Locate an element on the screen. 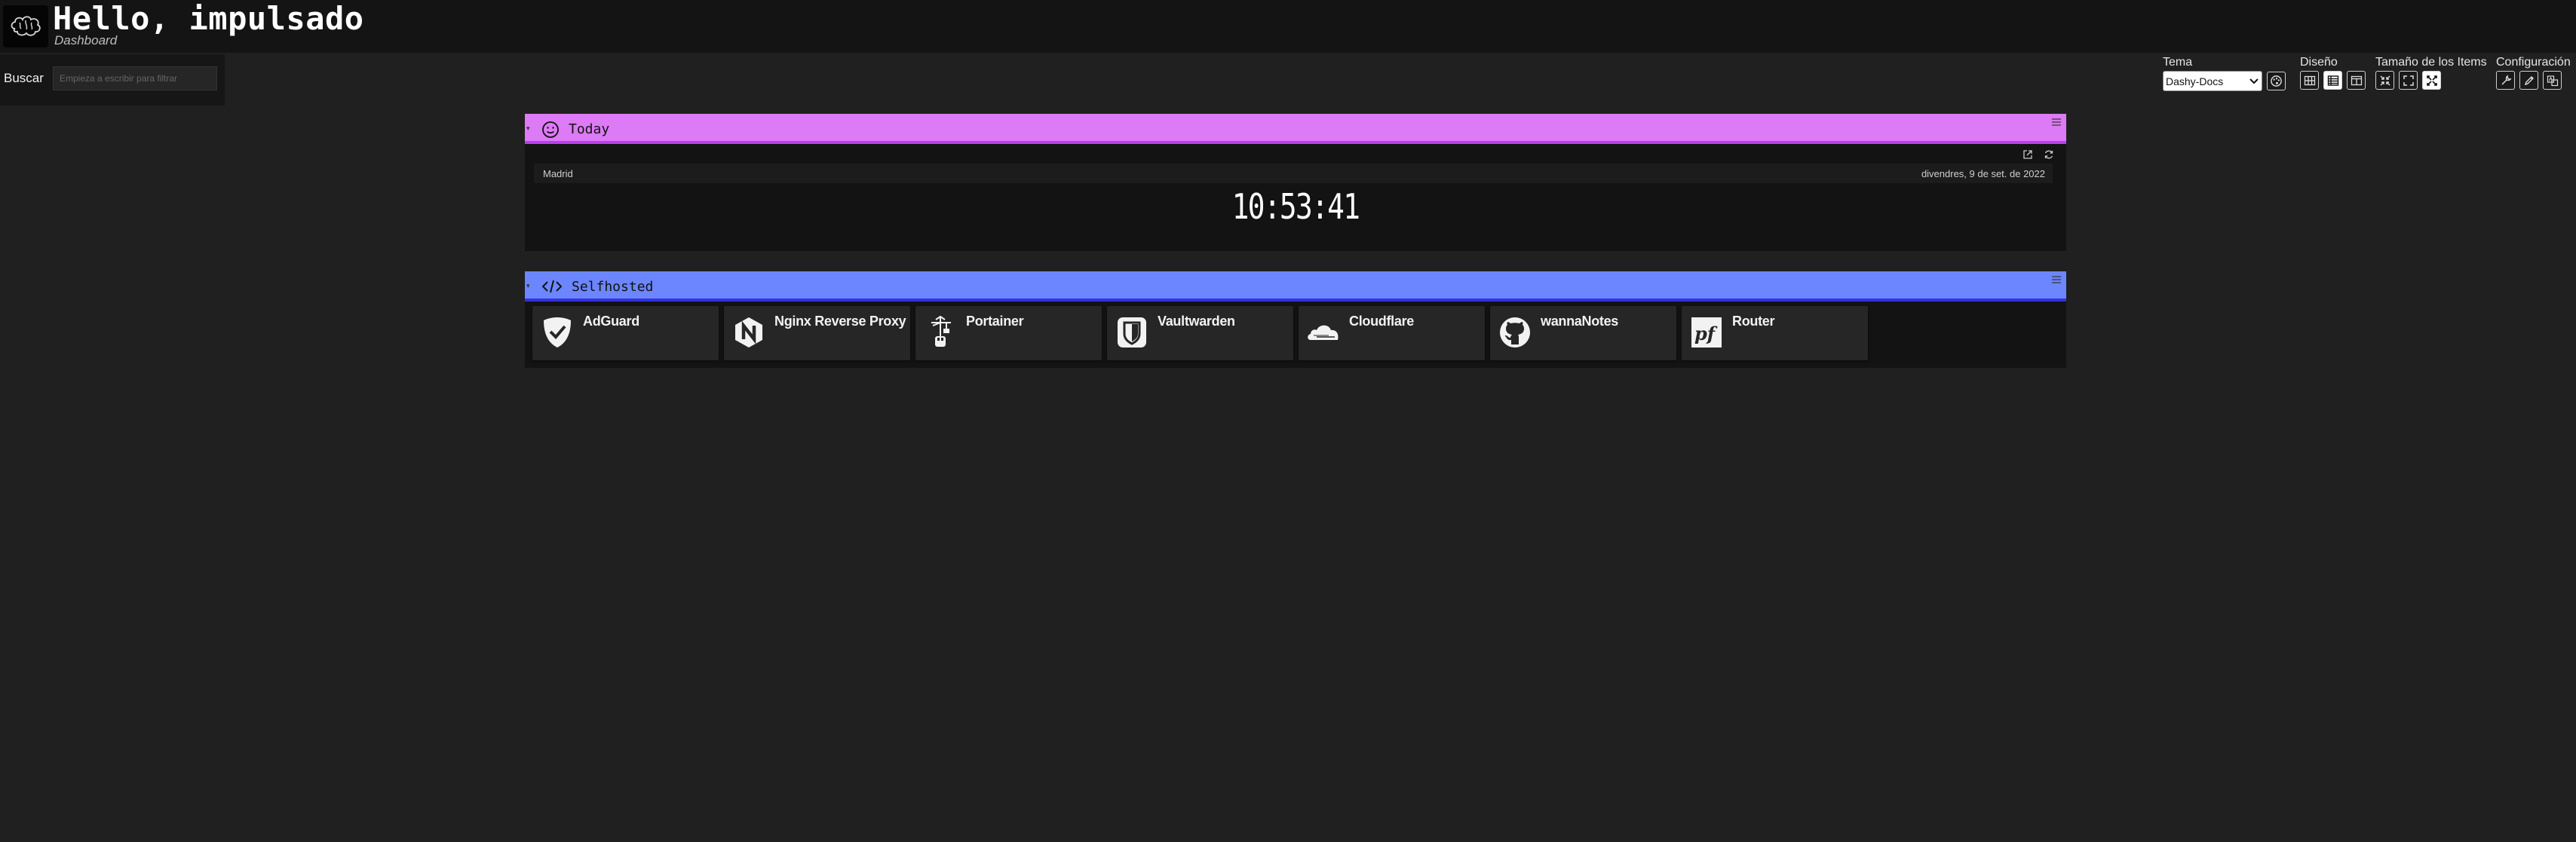  service-label: Portainer is located at coordinates (995, 321).